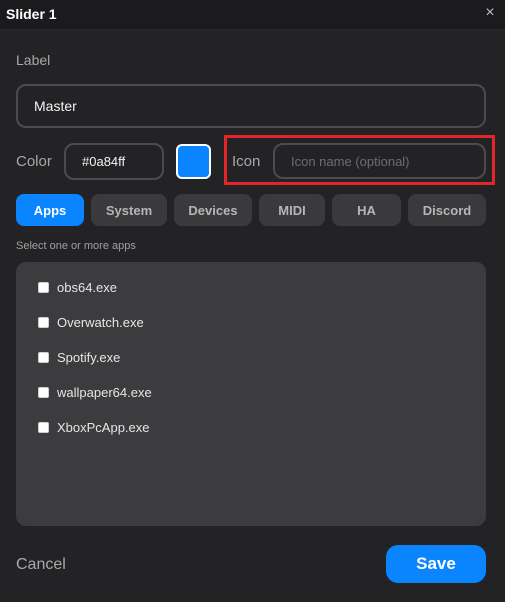 This screenshot has width=505, height=602. I want to click on list-item: XboxPcApp.exe, so click(94, 427).